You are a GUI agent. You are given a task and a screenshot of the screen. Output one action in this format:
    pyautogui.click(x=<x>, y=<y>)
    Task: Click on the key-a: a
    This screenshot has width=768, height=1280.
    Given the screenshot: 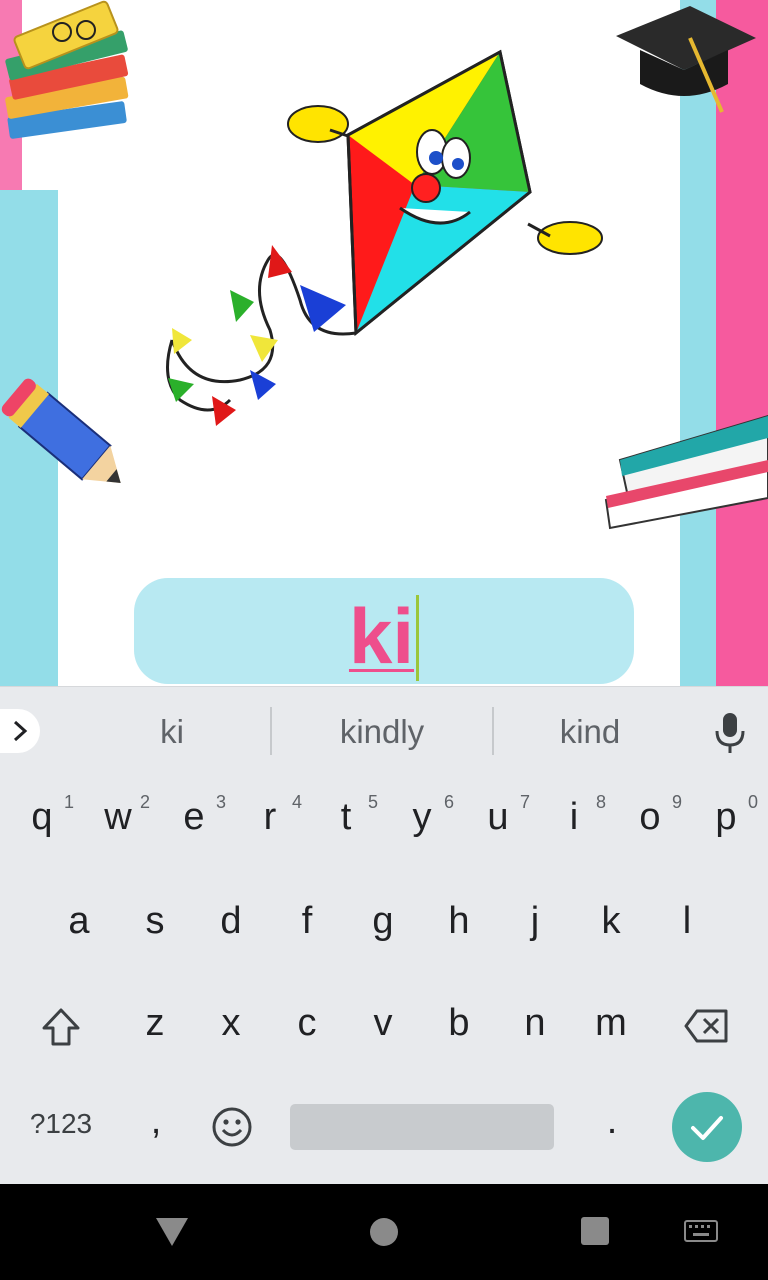 What is the action you would take?
    pyautogui.click(x=79, y=921)
    